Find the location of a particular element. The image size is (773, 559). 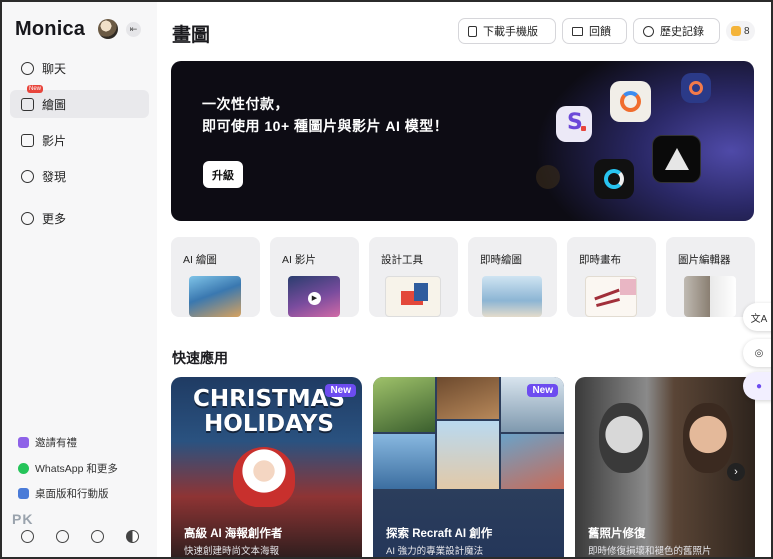

invite-link: 邀請有禮 is located at coordinates (47, 442).